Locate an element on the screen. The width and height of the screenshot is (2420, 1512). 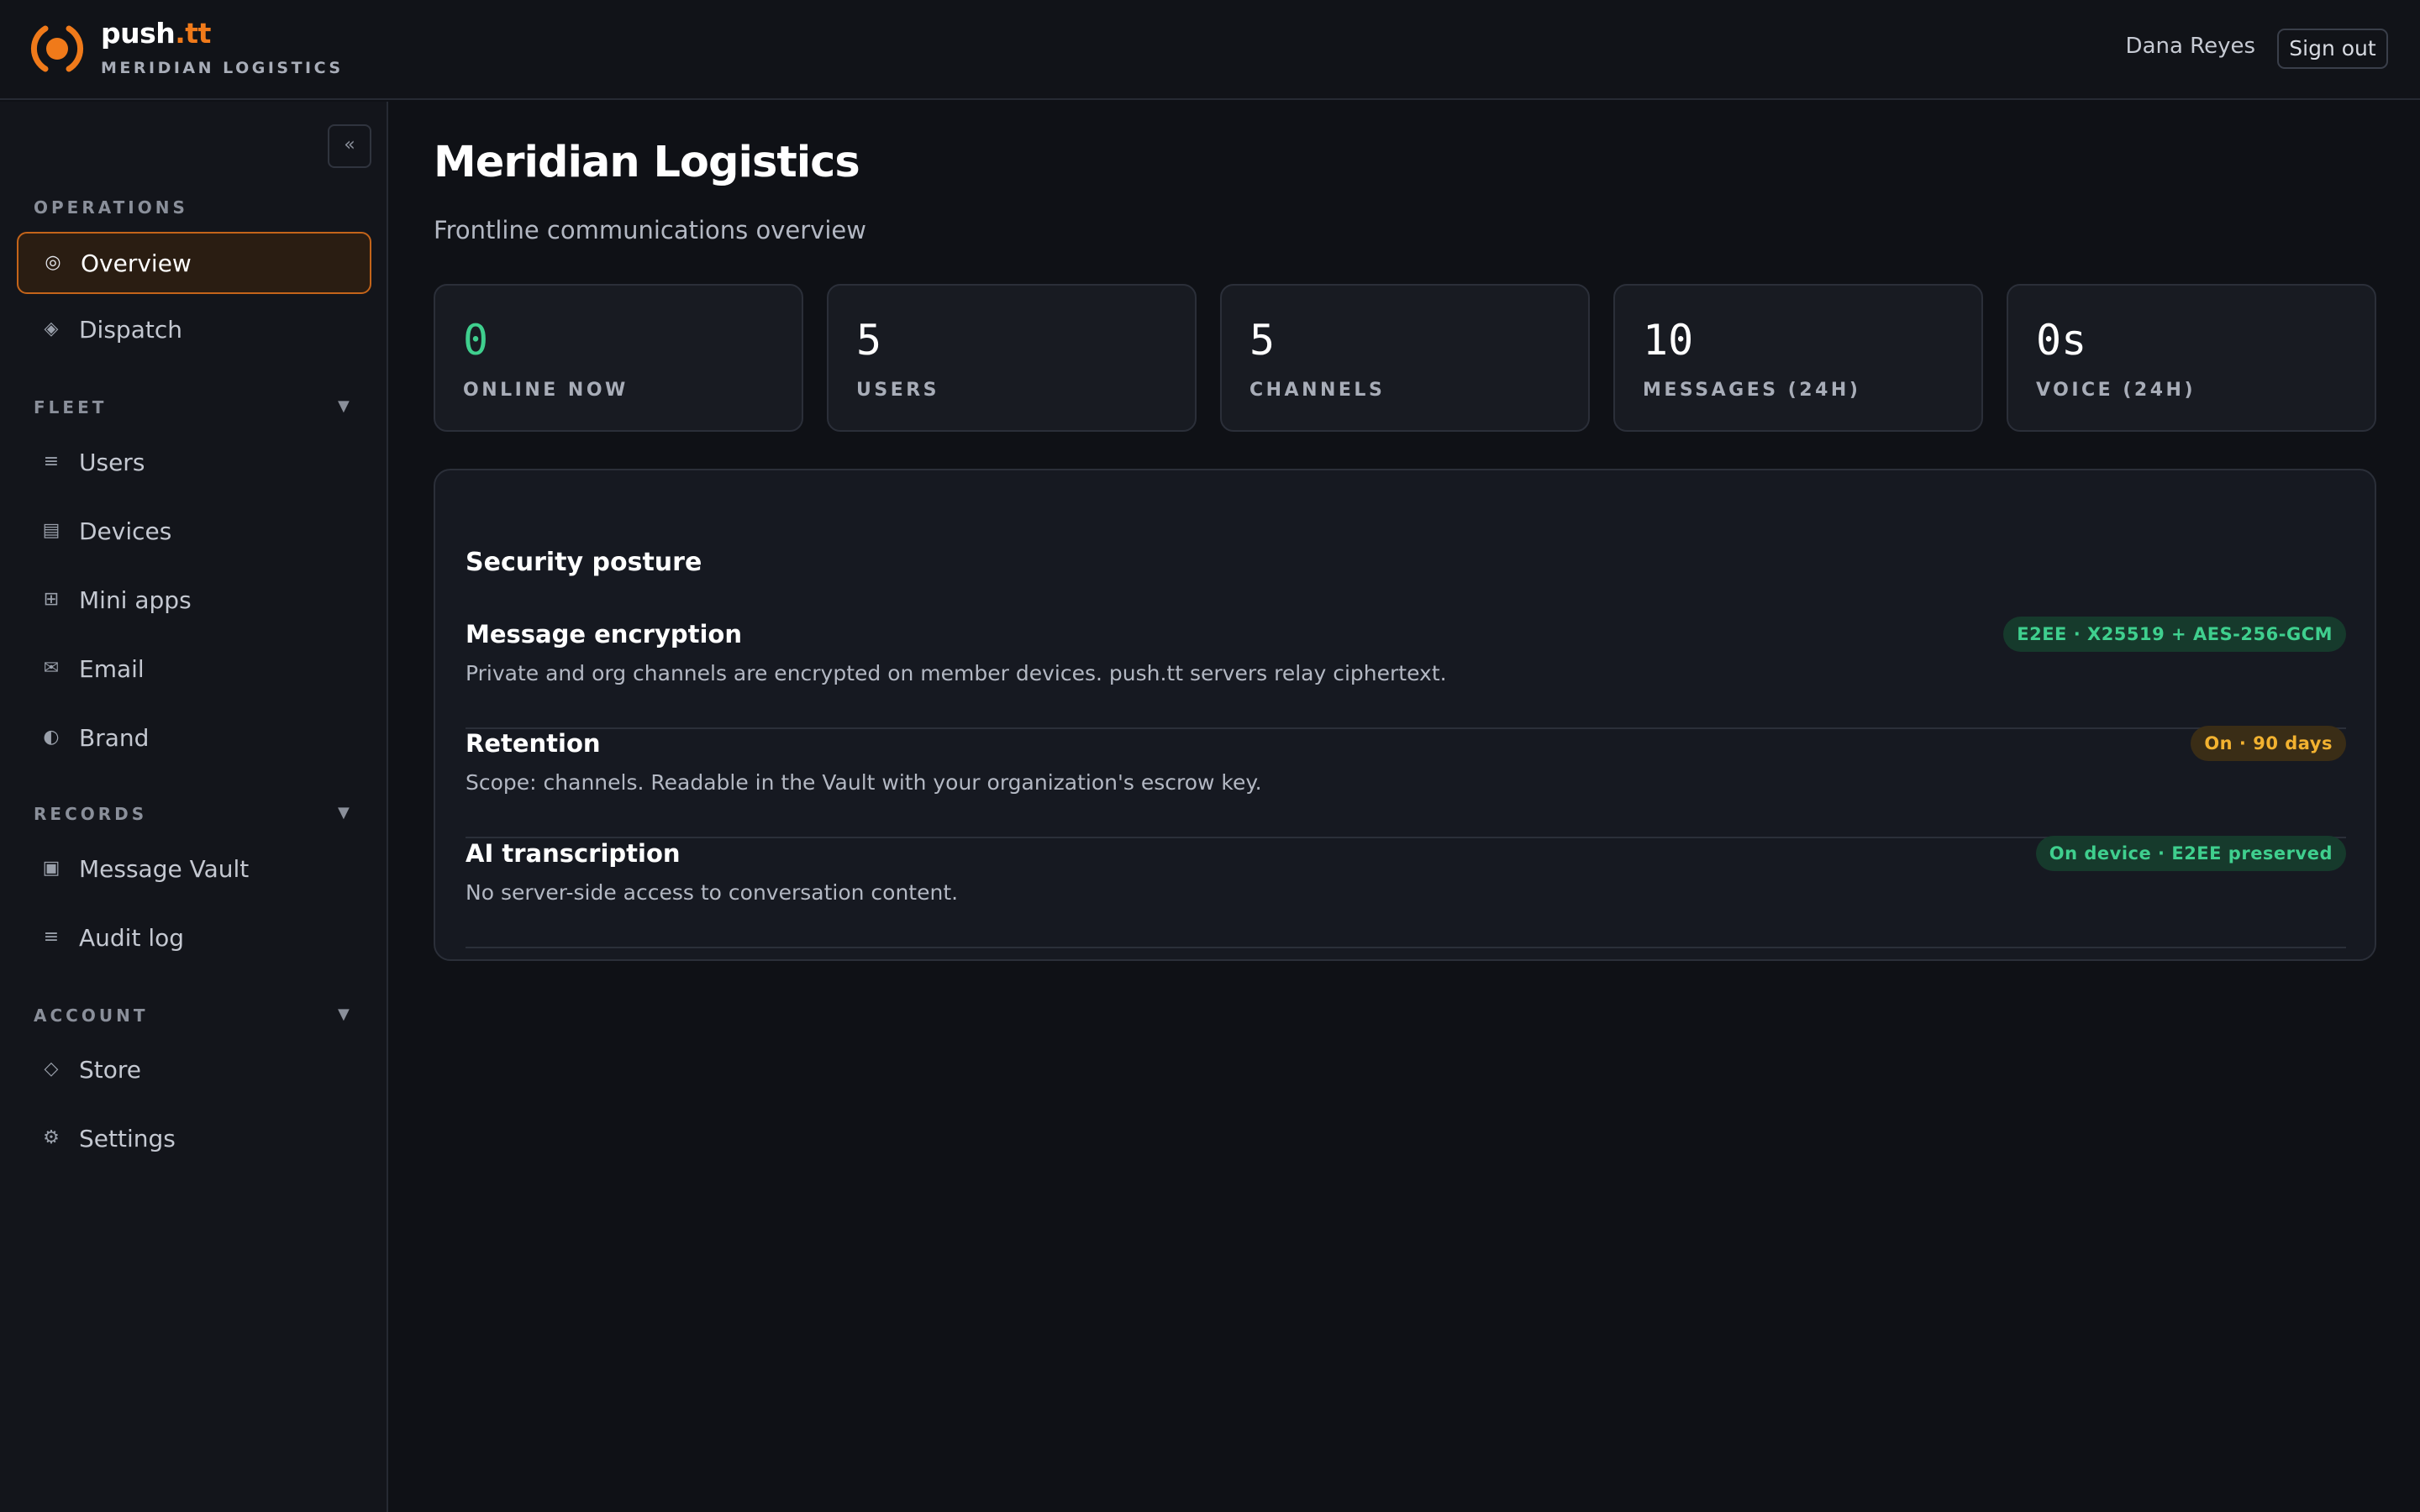
status-badge: On · 90 days is located at coordinates (2268, 743).